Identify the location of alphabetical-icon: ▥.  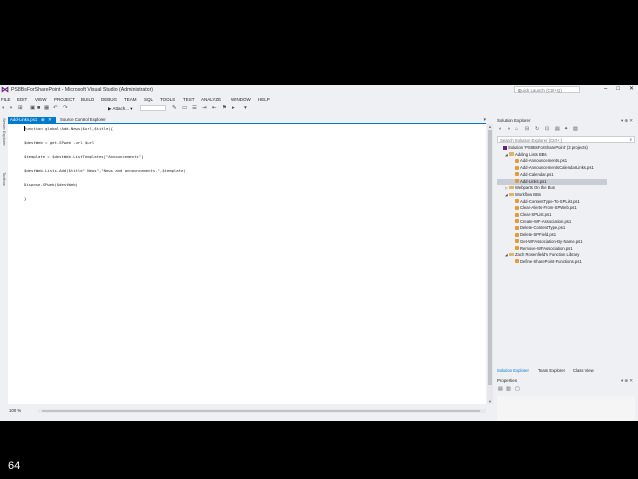
(508, 389).